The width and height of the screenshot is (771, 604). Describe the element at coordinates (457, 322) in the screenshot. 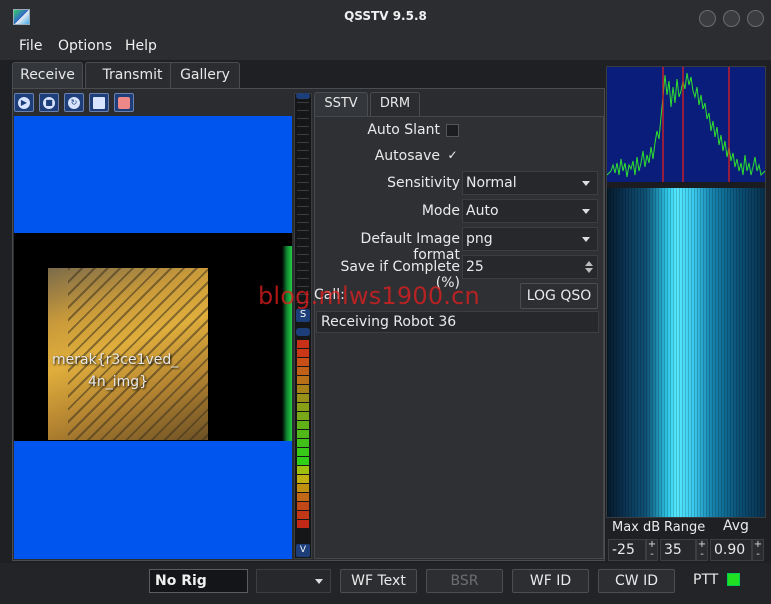

I see `status-field: Receiving Robot 36` at that location.